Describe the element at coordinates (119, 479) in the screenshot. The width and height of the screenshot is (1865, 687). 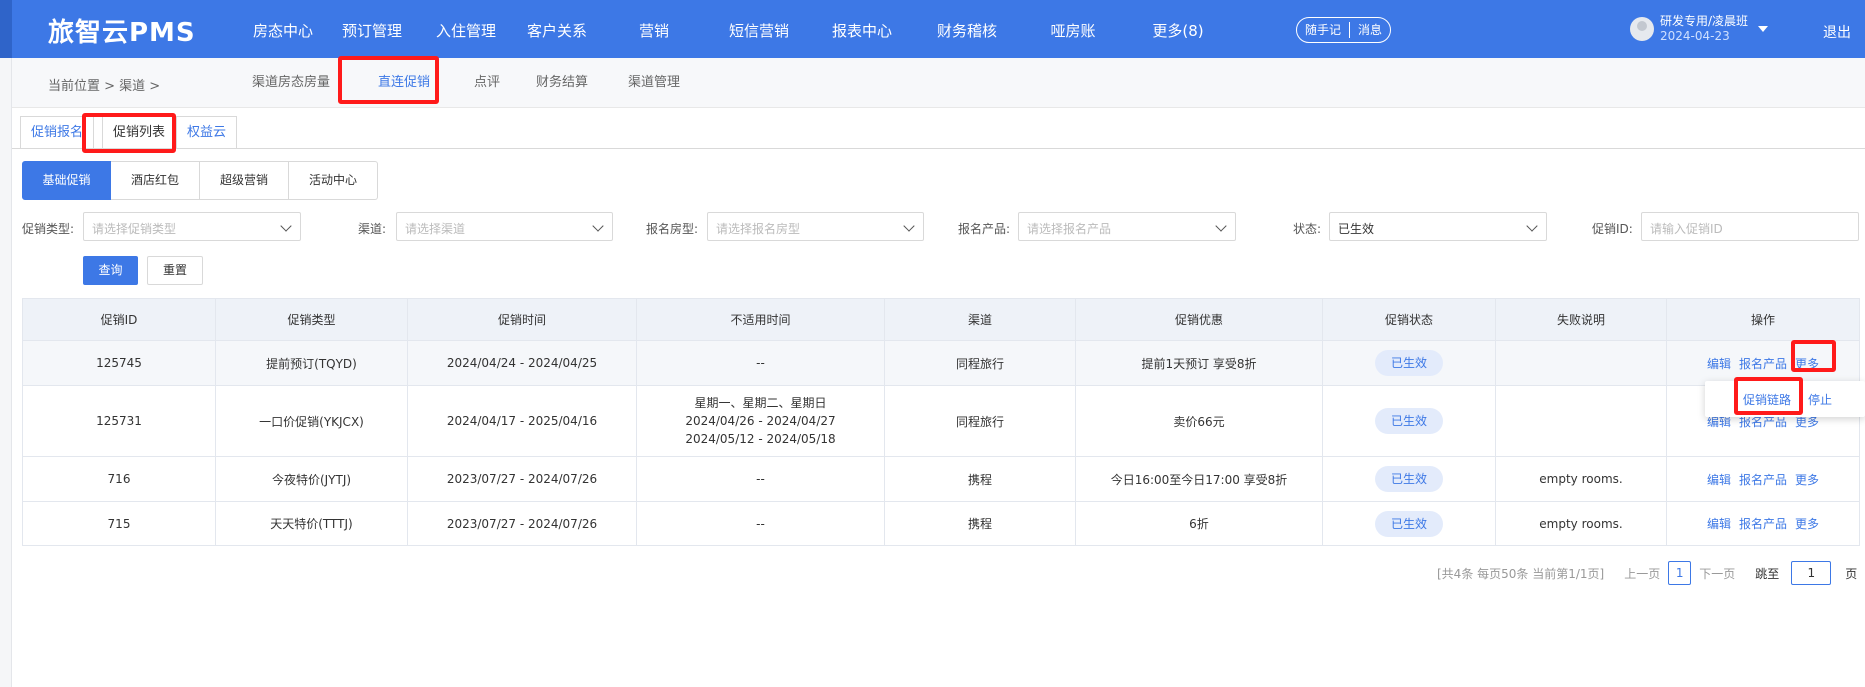
I see `cell-id: 716` at that location.